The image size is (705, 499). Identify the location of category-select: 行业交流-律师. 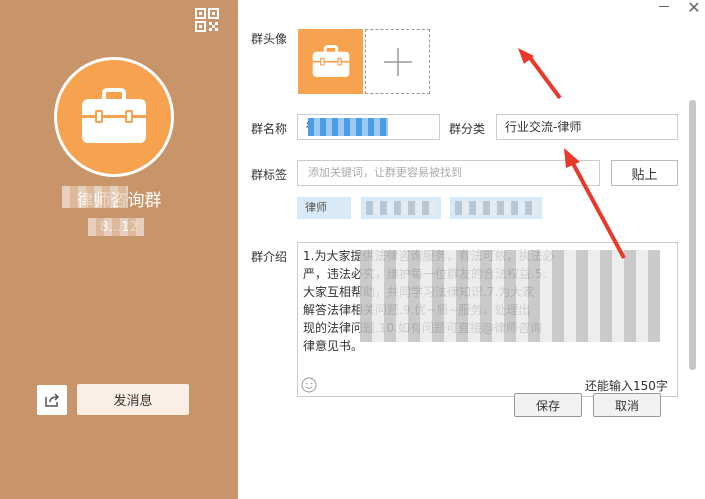
(587, 127).